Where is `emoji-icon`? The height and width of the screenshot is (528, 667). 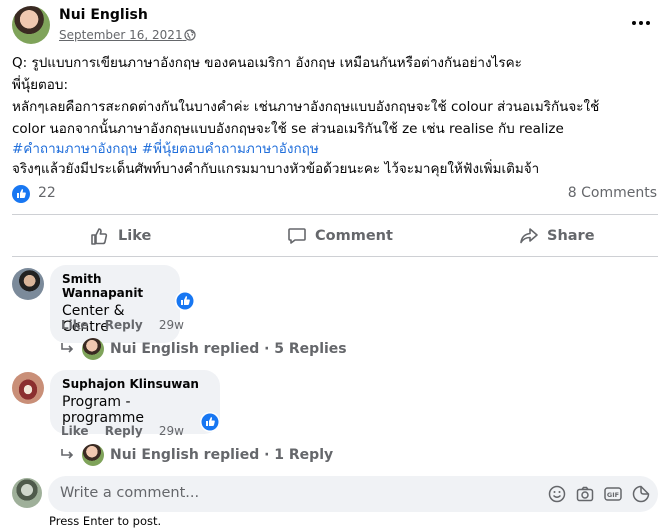
emoji-icon is located at coordinates (557, 494).